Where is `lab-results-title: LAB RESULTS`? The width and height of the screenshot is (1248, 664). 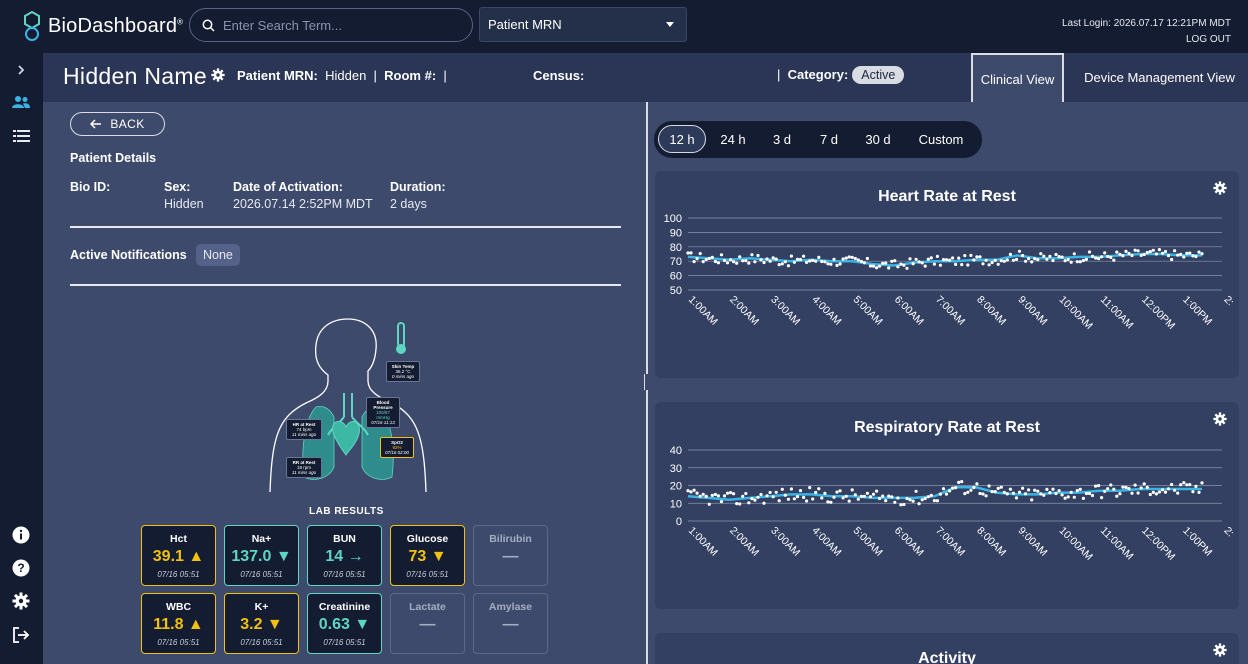
lab-results-title: LAB RESULTS is located at coordinates (346, 511).